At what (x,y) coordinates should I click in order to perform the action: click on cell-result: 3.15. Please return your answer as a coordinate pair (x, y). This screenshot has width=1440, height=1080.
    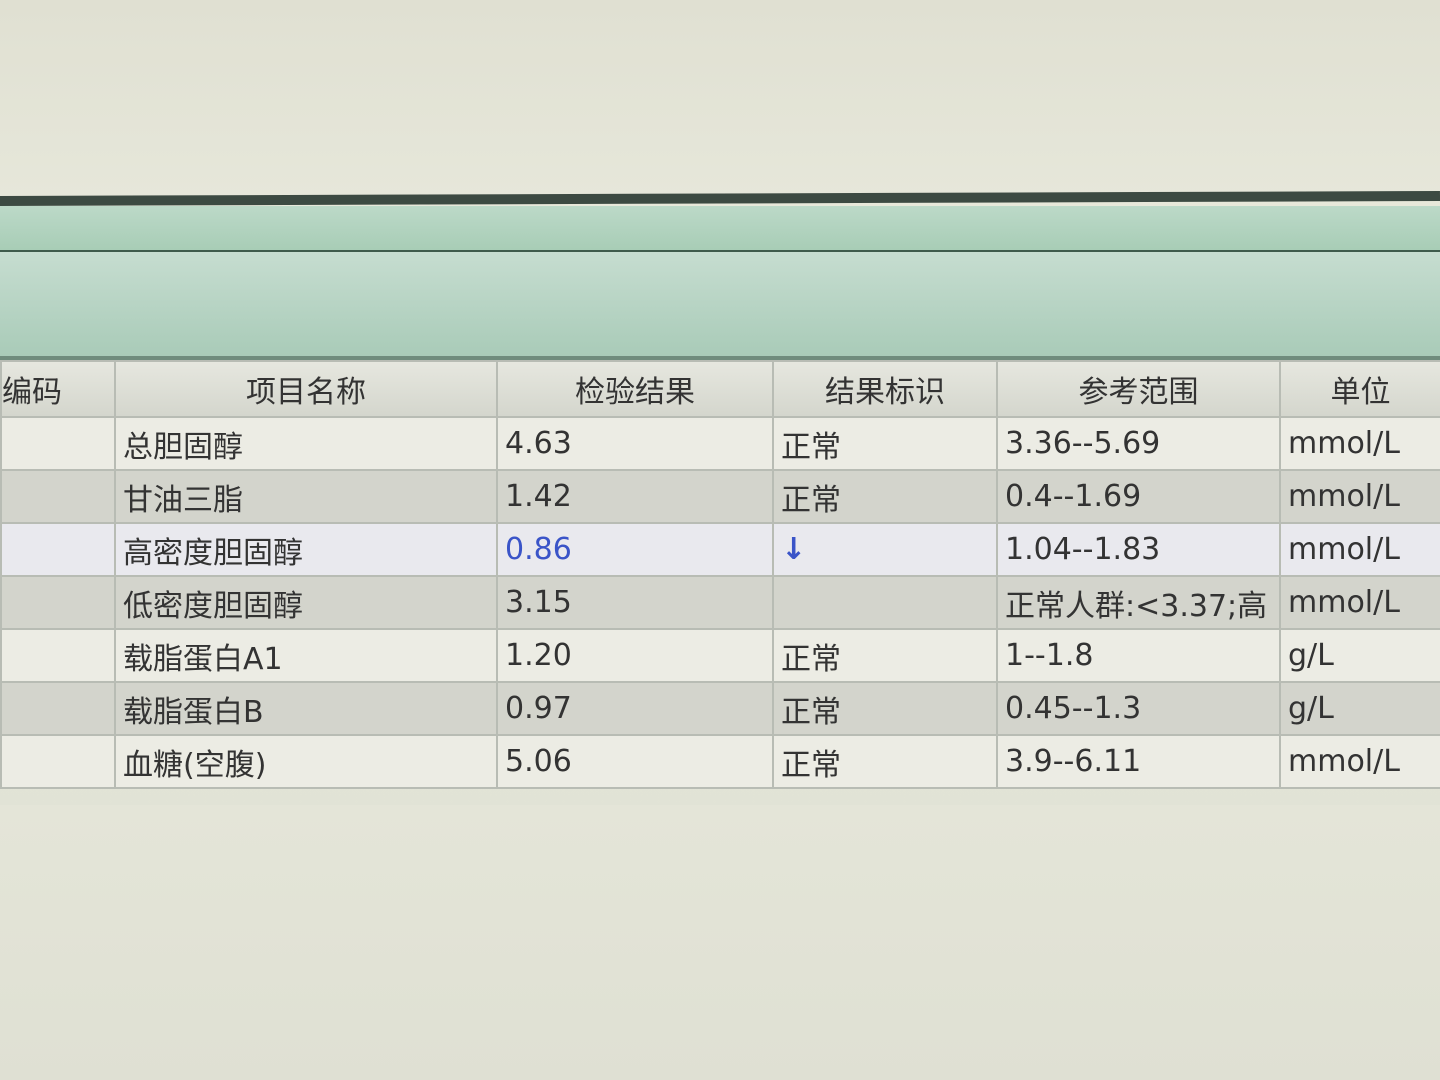
    Looking at the image, I should click on (635, 602).